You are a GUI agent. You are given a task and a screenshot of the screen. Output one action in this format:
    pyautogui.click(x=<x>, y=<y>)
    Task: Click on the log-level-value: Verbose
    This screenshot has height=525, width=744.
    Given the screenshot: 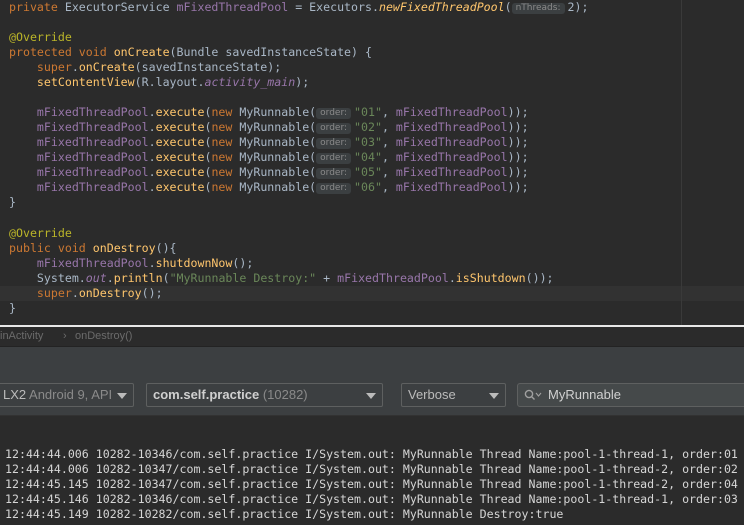 What is the action you would take?
    pyautogui.click(x=432, y=394)
    